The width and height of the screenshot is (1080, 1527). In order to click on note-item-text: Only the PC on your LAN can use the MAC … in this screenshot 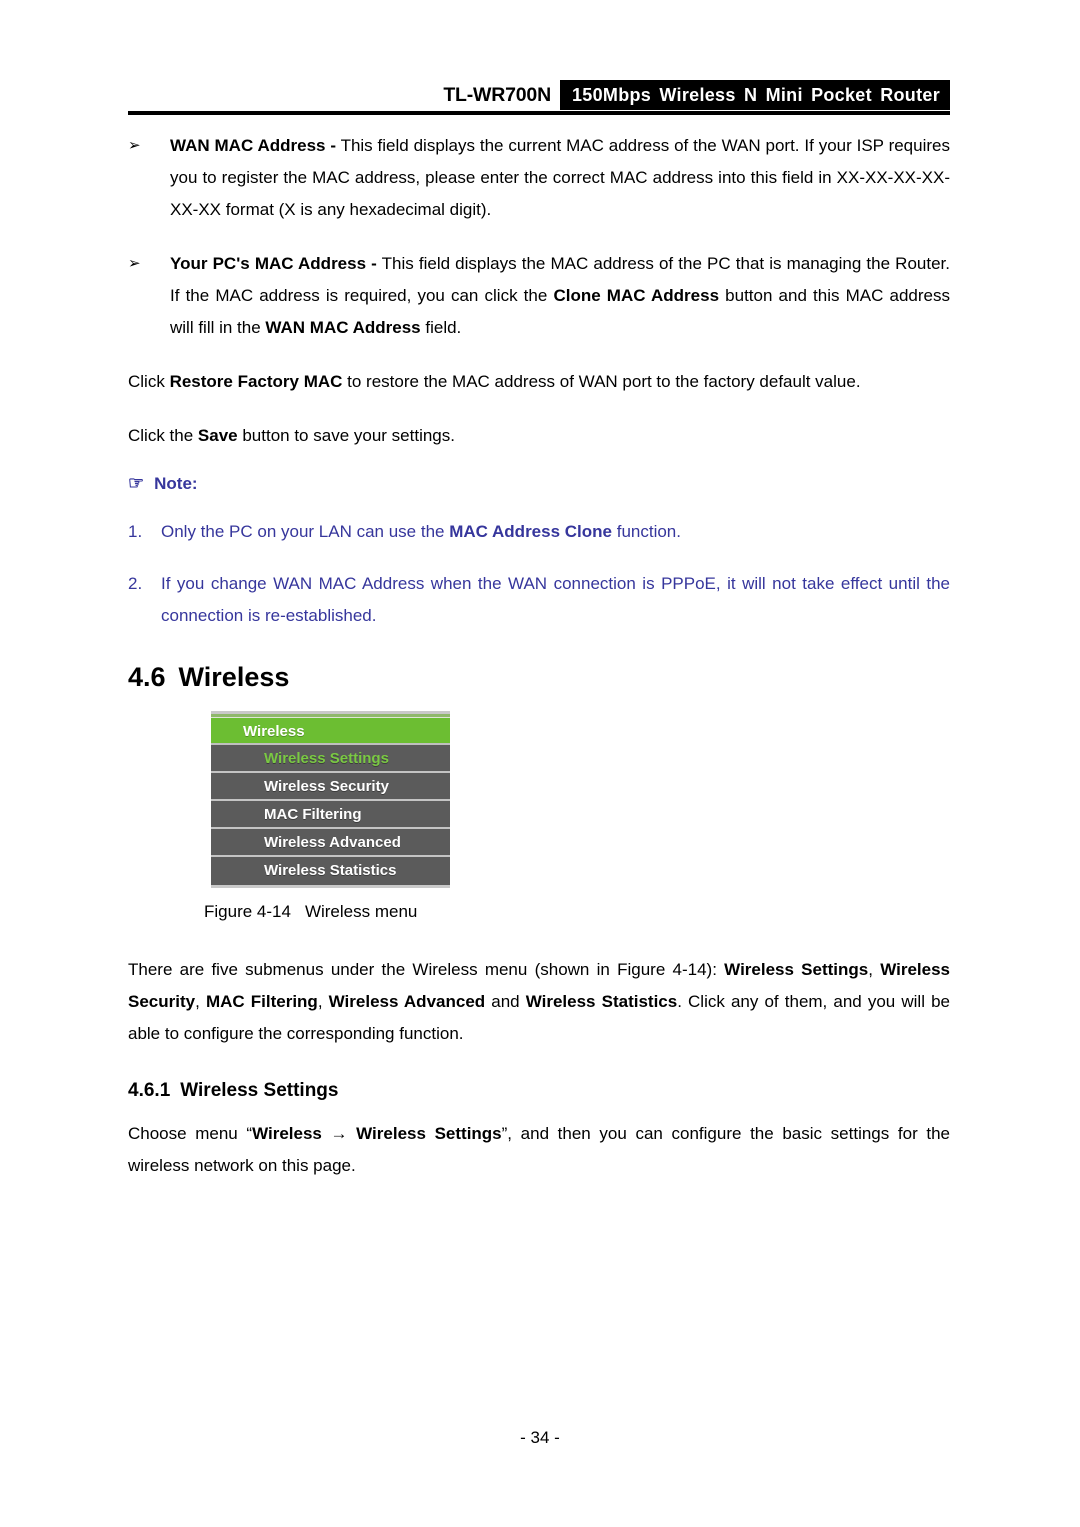, I will do `click(555, 532)`.